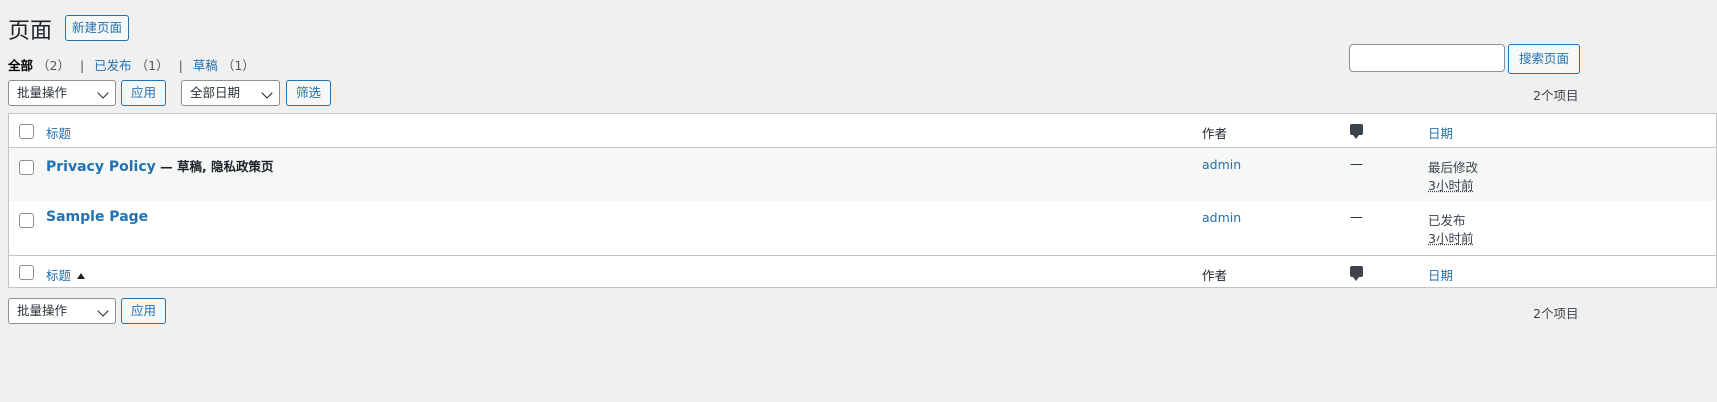 The image size is (1717, 402). I want to click on row-title-cell: Sample Page, so click(97, 217).